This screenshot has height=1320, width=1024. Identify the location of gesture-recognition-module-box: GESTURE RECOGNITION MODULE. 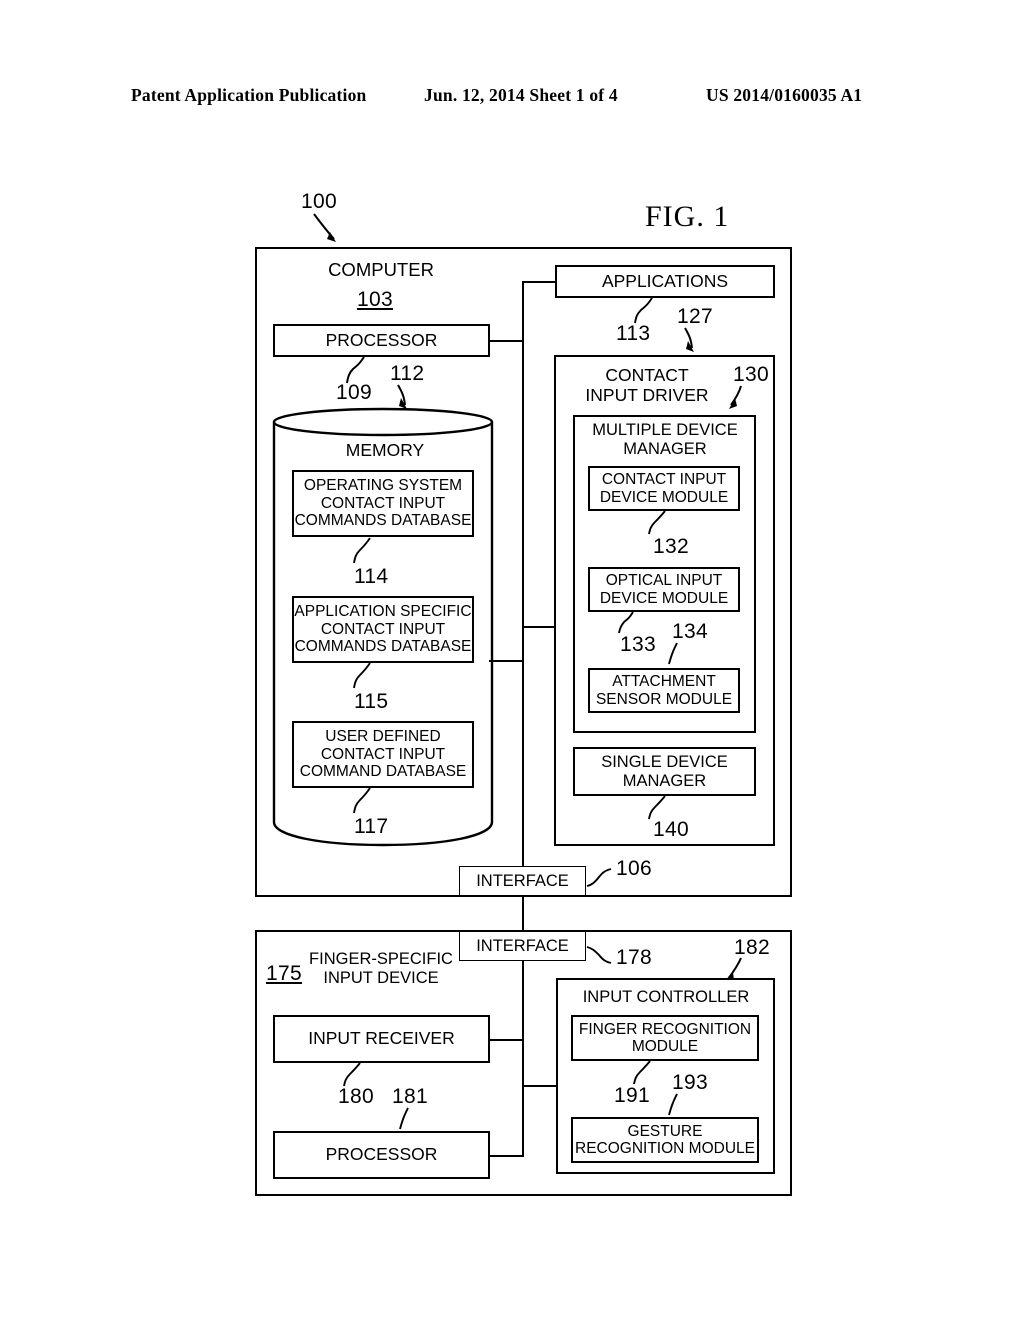
(665, 1140).